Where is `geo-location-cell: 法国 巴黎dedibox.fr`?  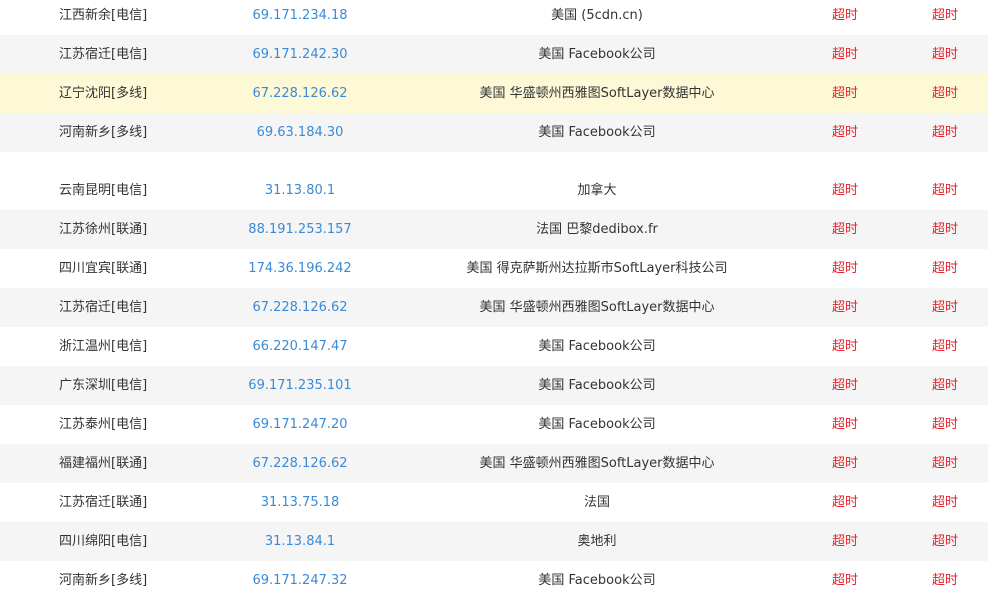
geo-location-cell: 法国 巴黎dedibox.fr is located at coordinates (597, 229).